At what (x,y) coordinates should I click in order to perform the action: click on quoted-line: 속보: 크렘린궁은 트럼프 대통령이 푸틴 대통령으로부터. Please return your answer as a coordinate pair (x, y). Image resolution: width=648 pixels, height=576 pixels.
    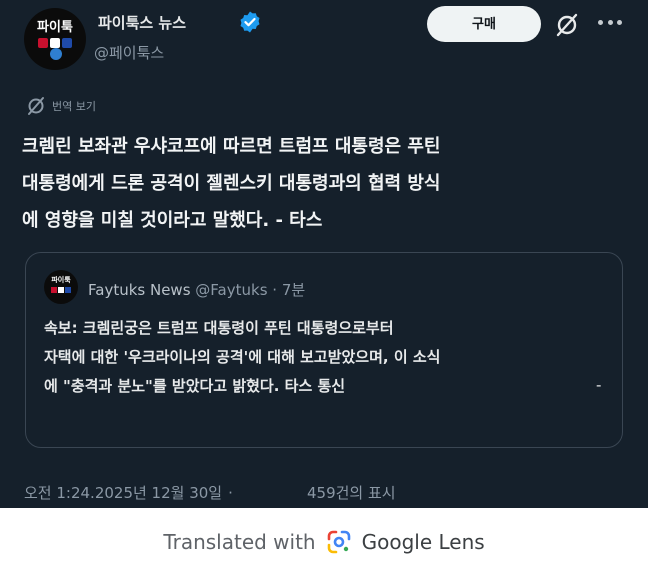
    Looking at the image, I should click on (219, 328).